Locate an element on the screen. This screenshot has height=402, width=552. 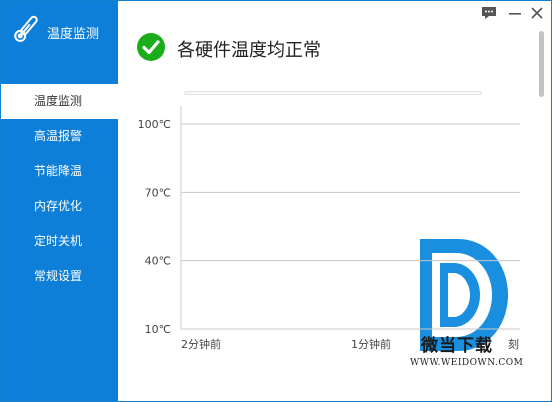
sidebar-item-label: 内存优化 is located at coordinates (58, 206).